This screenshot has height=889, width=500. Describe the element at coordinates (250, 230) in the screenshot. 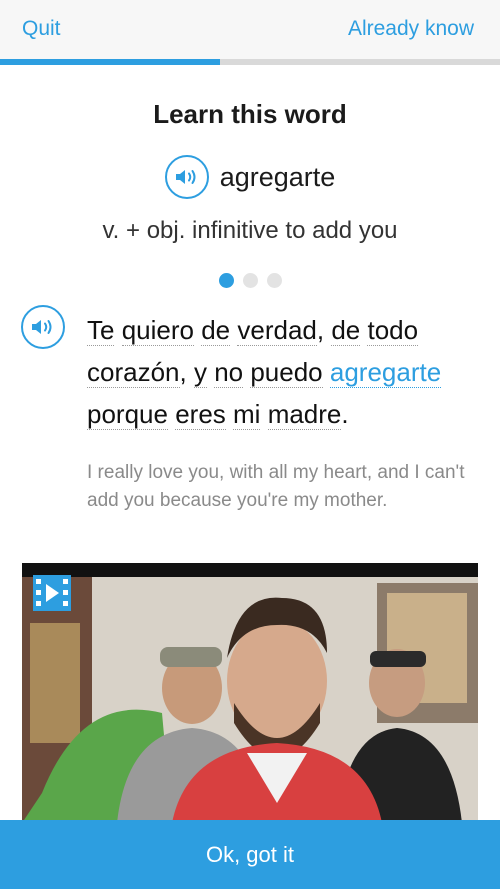

I see `word-definition: v. + obj. infinitive to add you` at that location.